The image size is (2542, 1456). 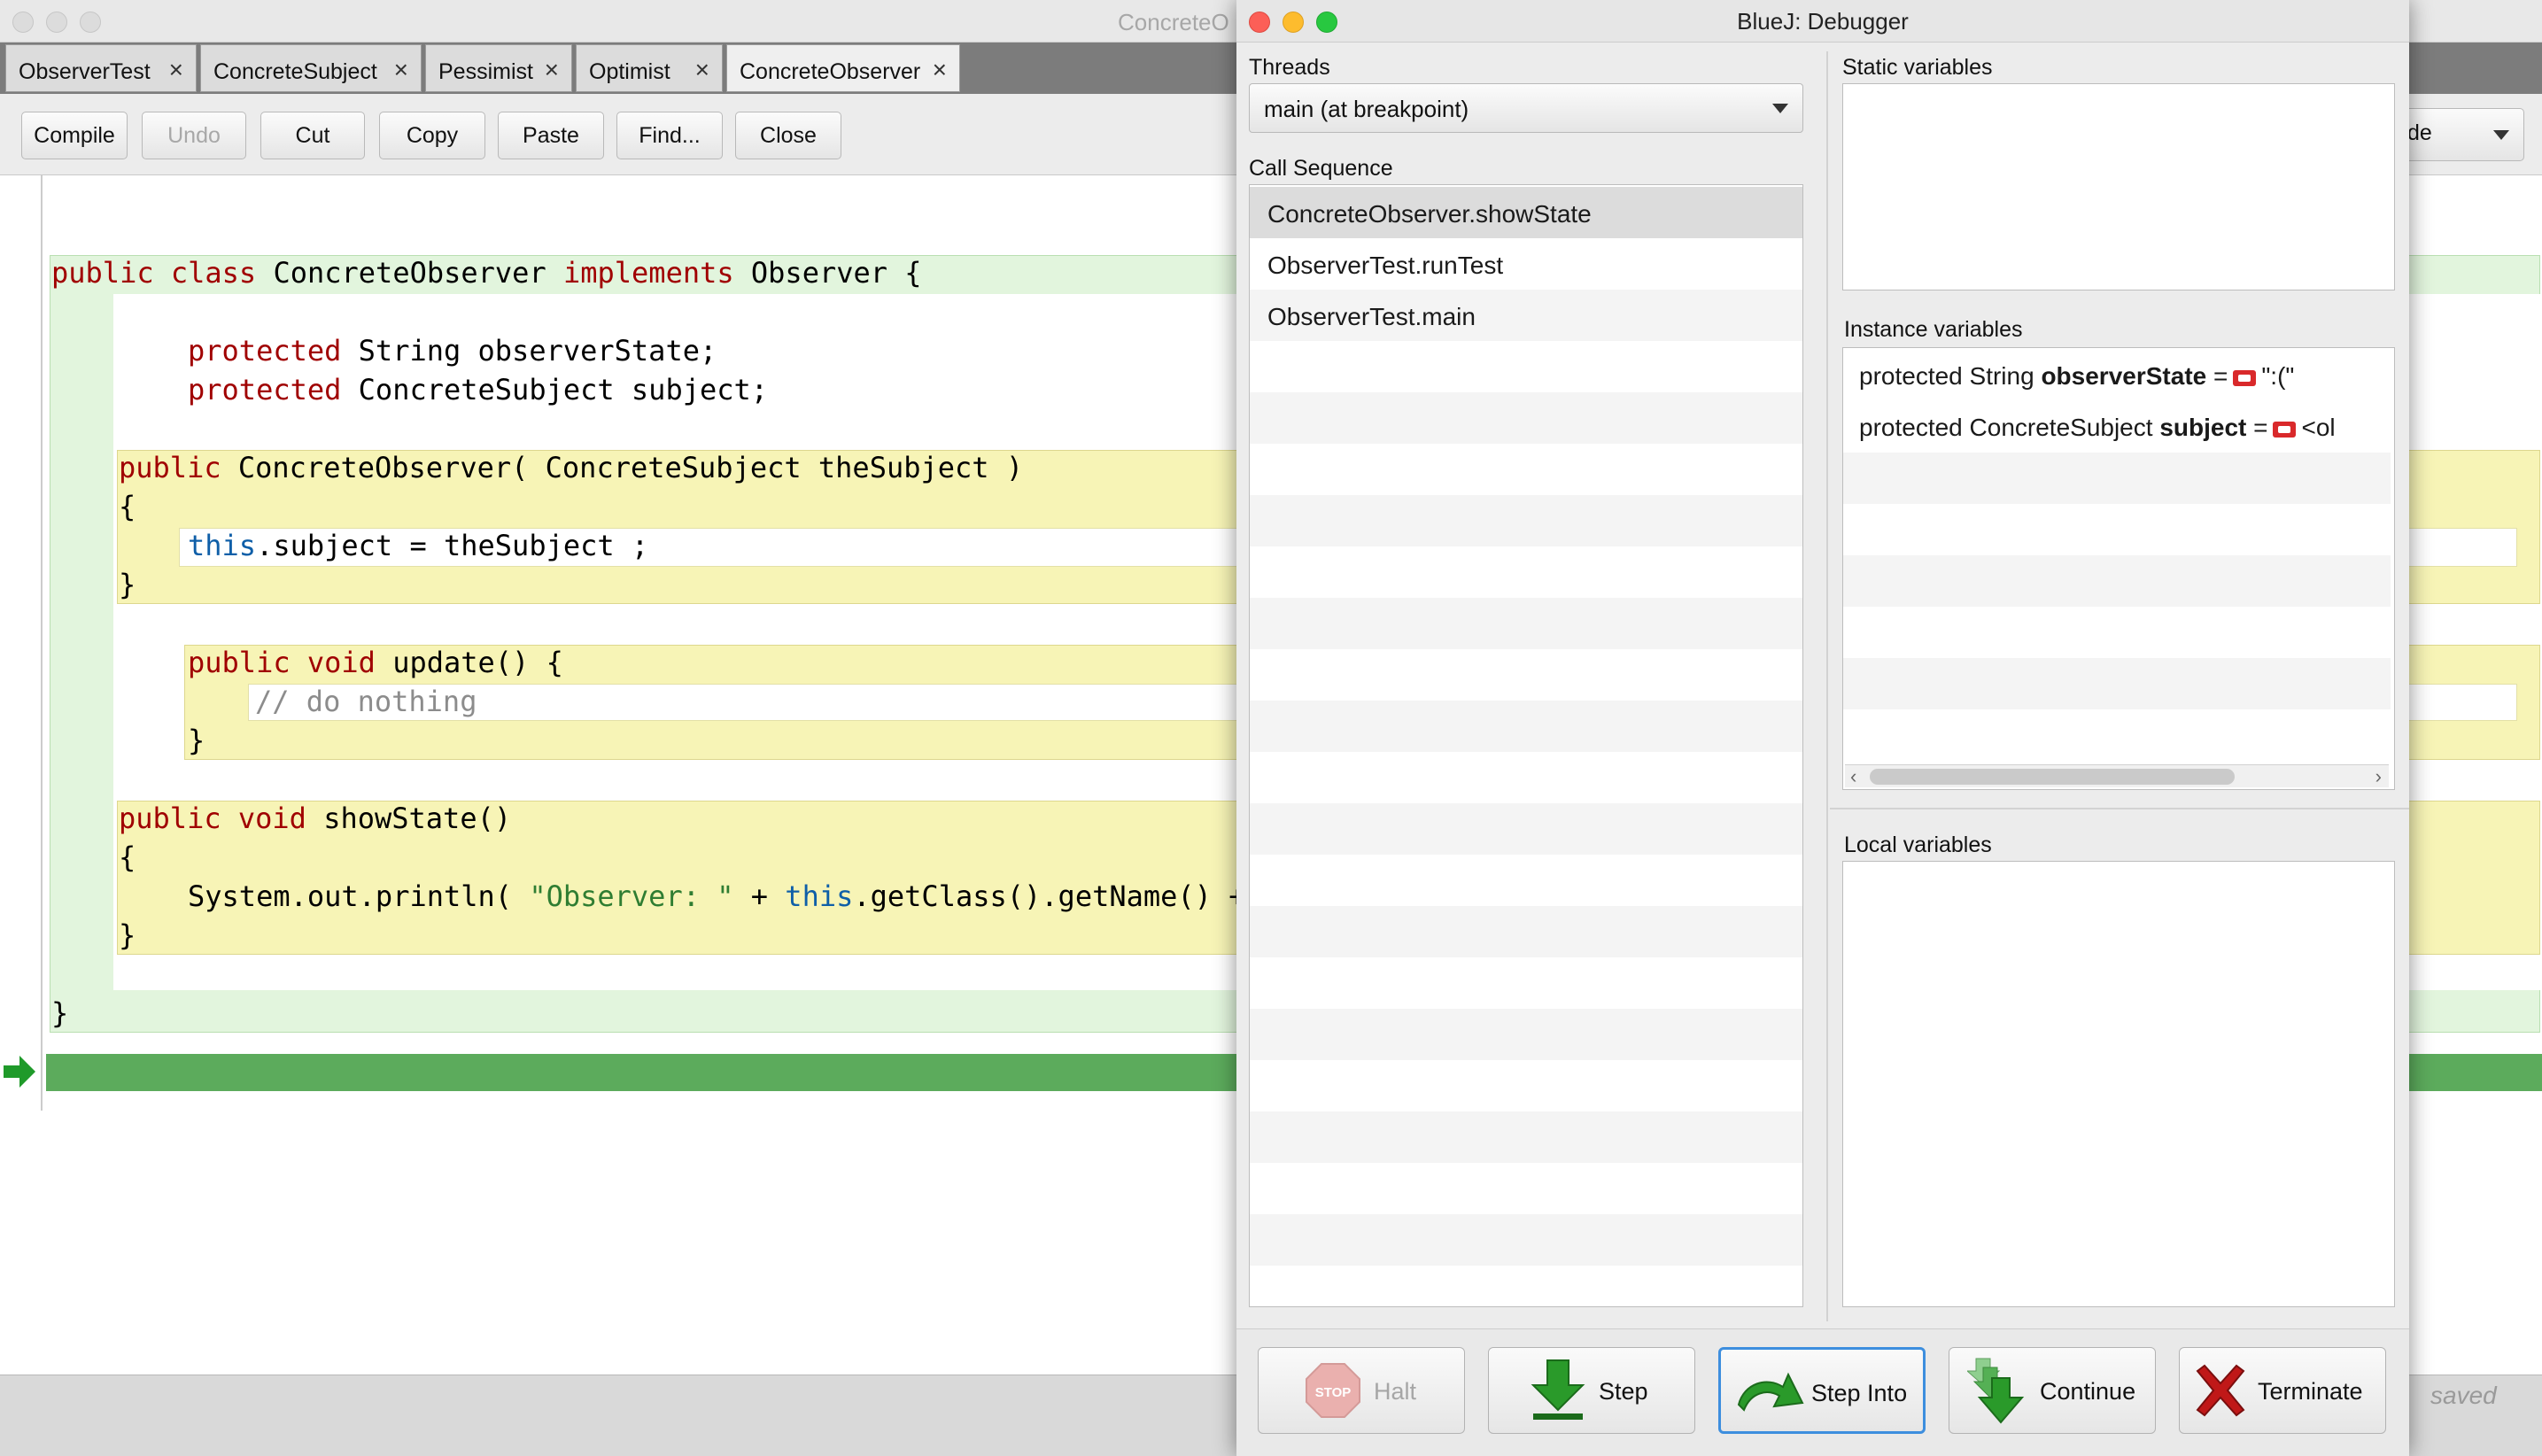 I want to click on cut-button: Cut, so click(x=313, y=135).